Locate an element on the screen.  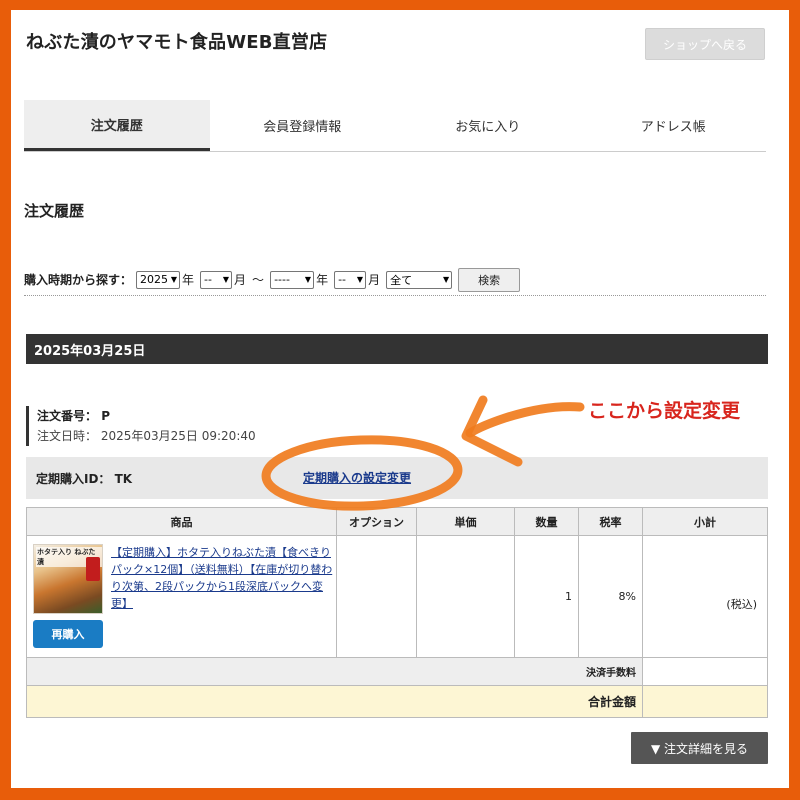
year-to-value: ---- is located at coordinates (282, 279).